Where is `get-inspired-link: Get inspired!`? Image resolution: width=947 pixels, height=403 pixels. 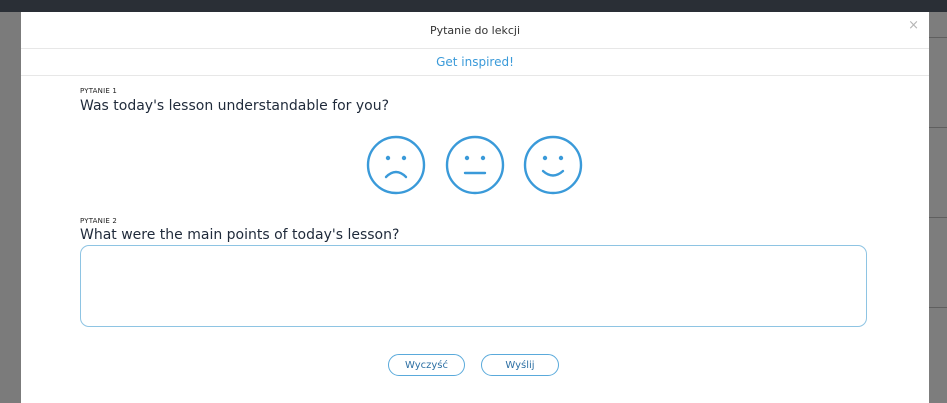 get-inspired-link: Get inspired! is located at coordinates (475, 62).